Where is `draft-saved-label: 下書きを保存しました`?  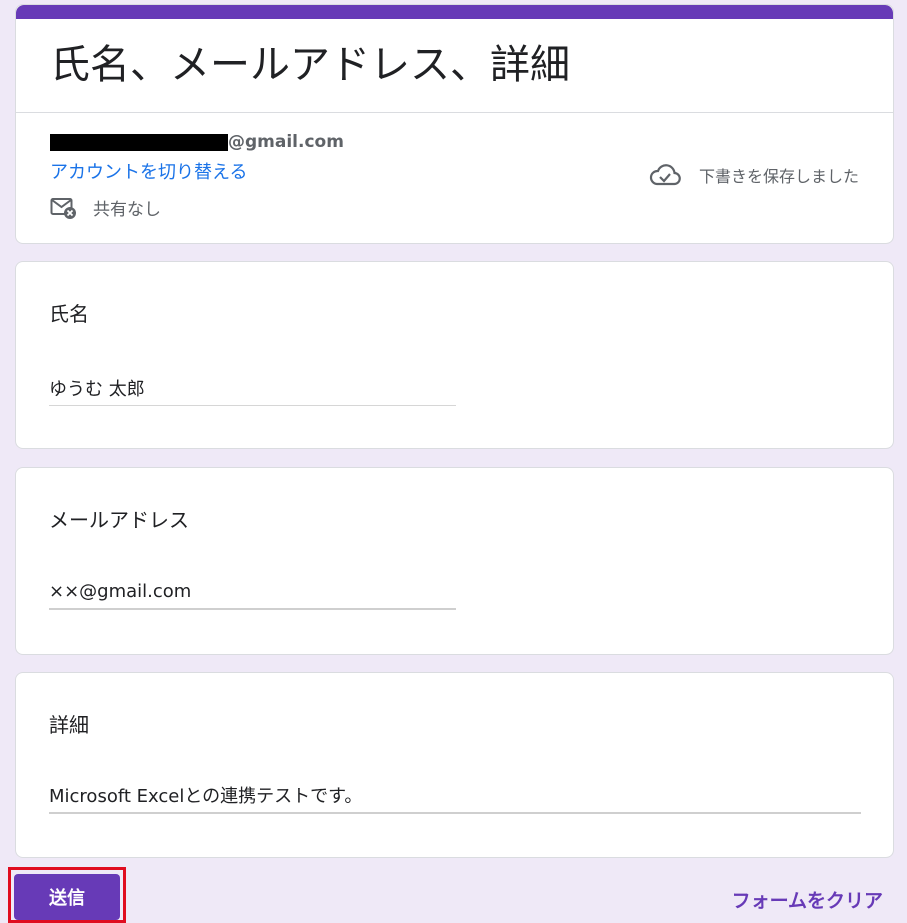
draft-saved-label: 下書きを保存しました is located at coordinates (778, 176).